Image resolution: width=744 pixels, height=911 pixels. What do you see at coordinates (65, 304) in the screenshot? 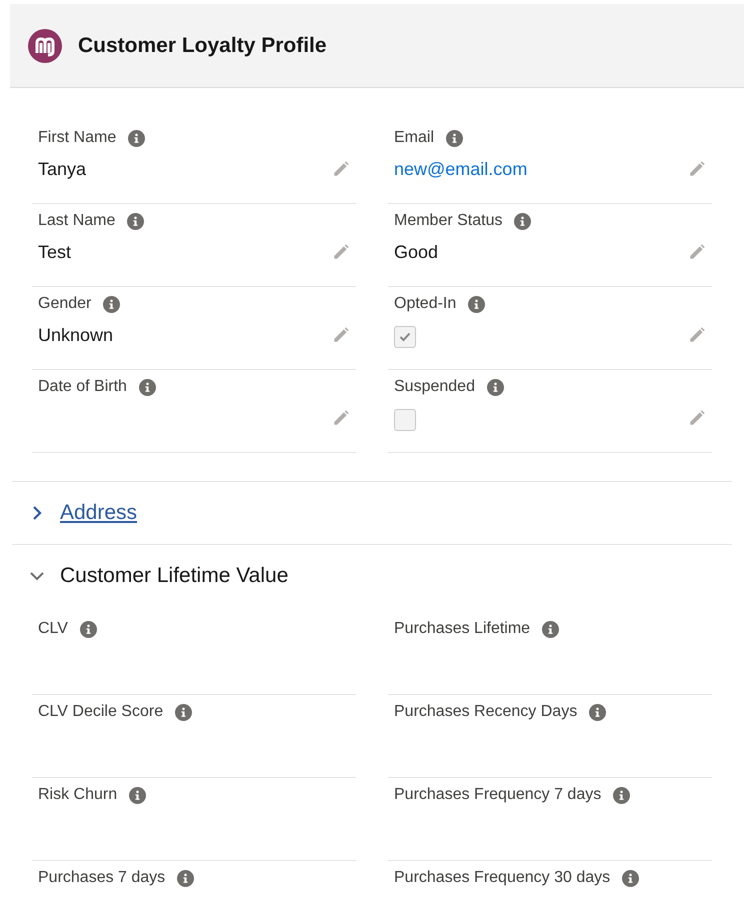
I see `field-label: Gender` at bounding box center [65, 304].